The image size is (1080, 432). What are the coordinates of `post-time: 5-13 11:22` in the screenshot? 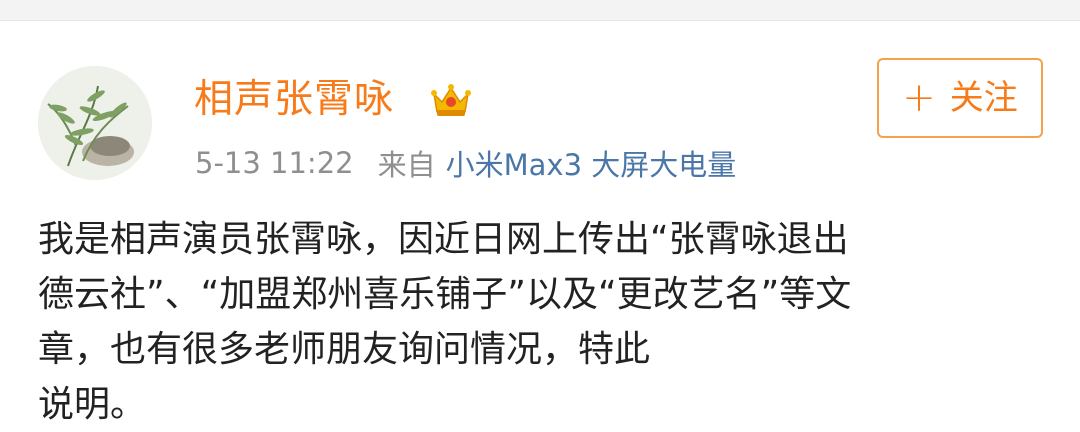 It's located at (274, 163).